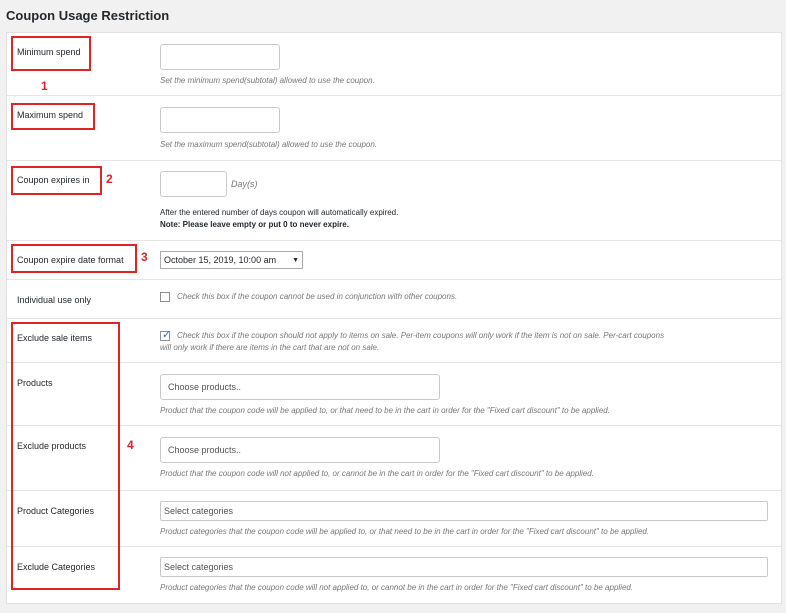  What do you see at coordinates (88, 15) in the screenshot?
I see `section-title: Coupon Usage Restriction` at bounding box center [88, 15].